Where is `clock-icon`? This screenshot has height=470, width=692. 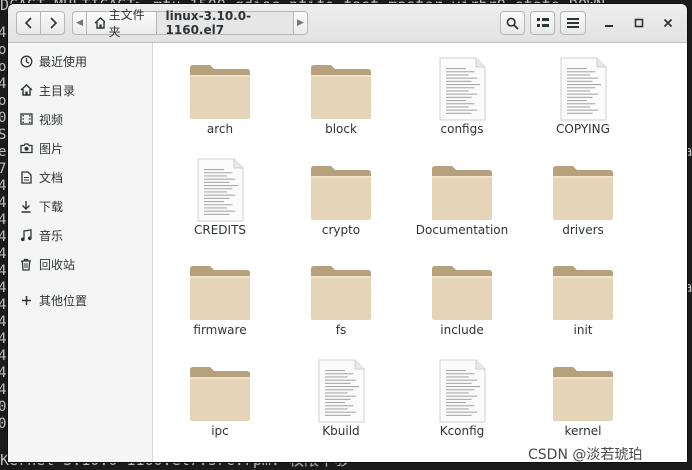
clock-icon is located at coordinates (26, 61).